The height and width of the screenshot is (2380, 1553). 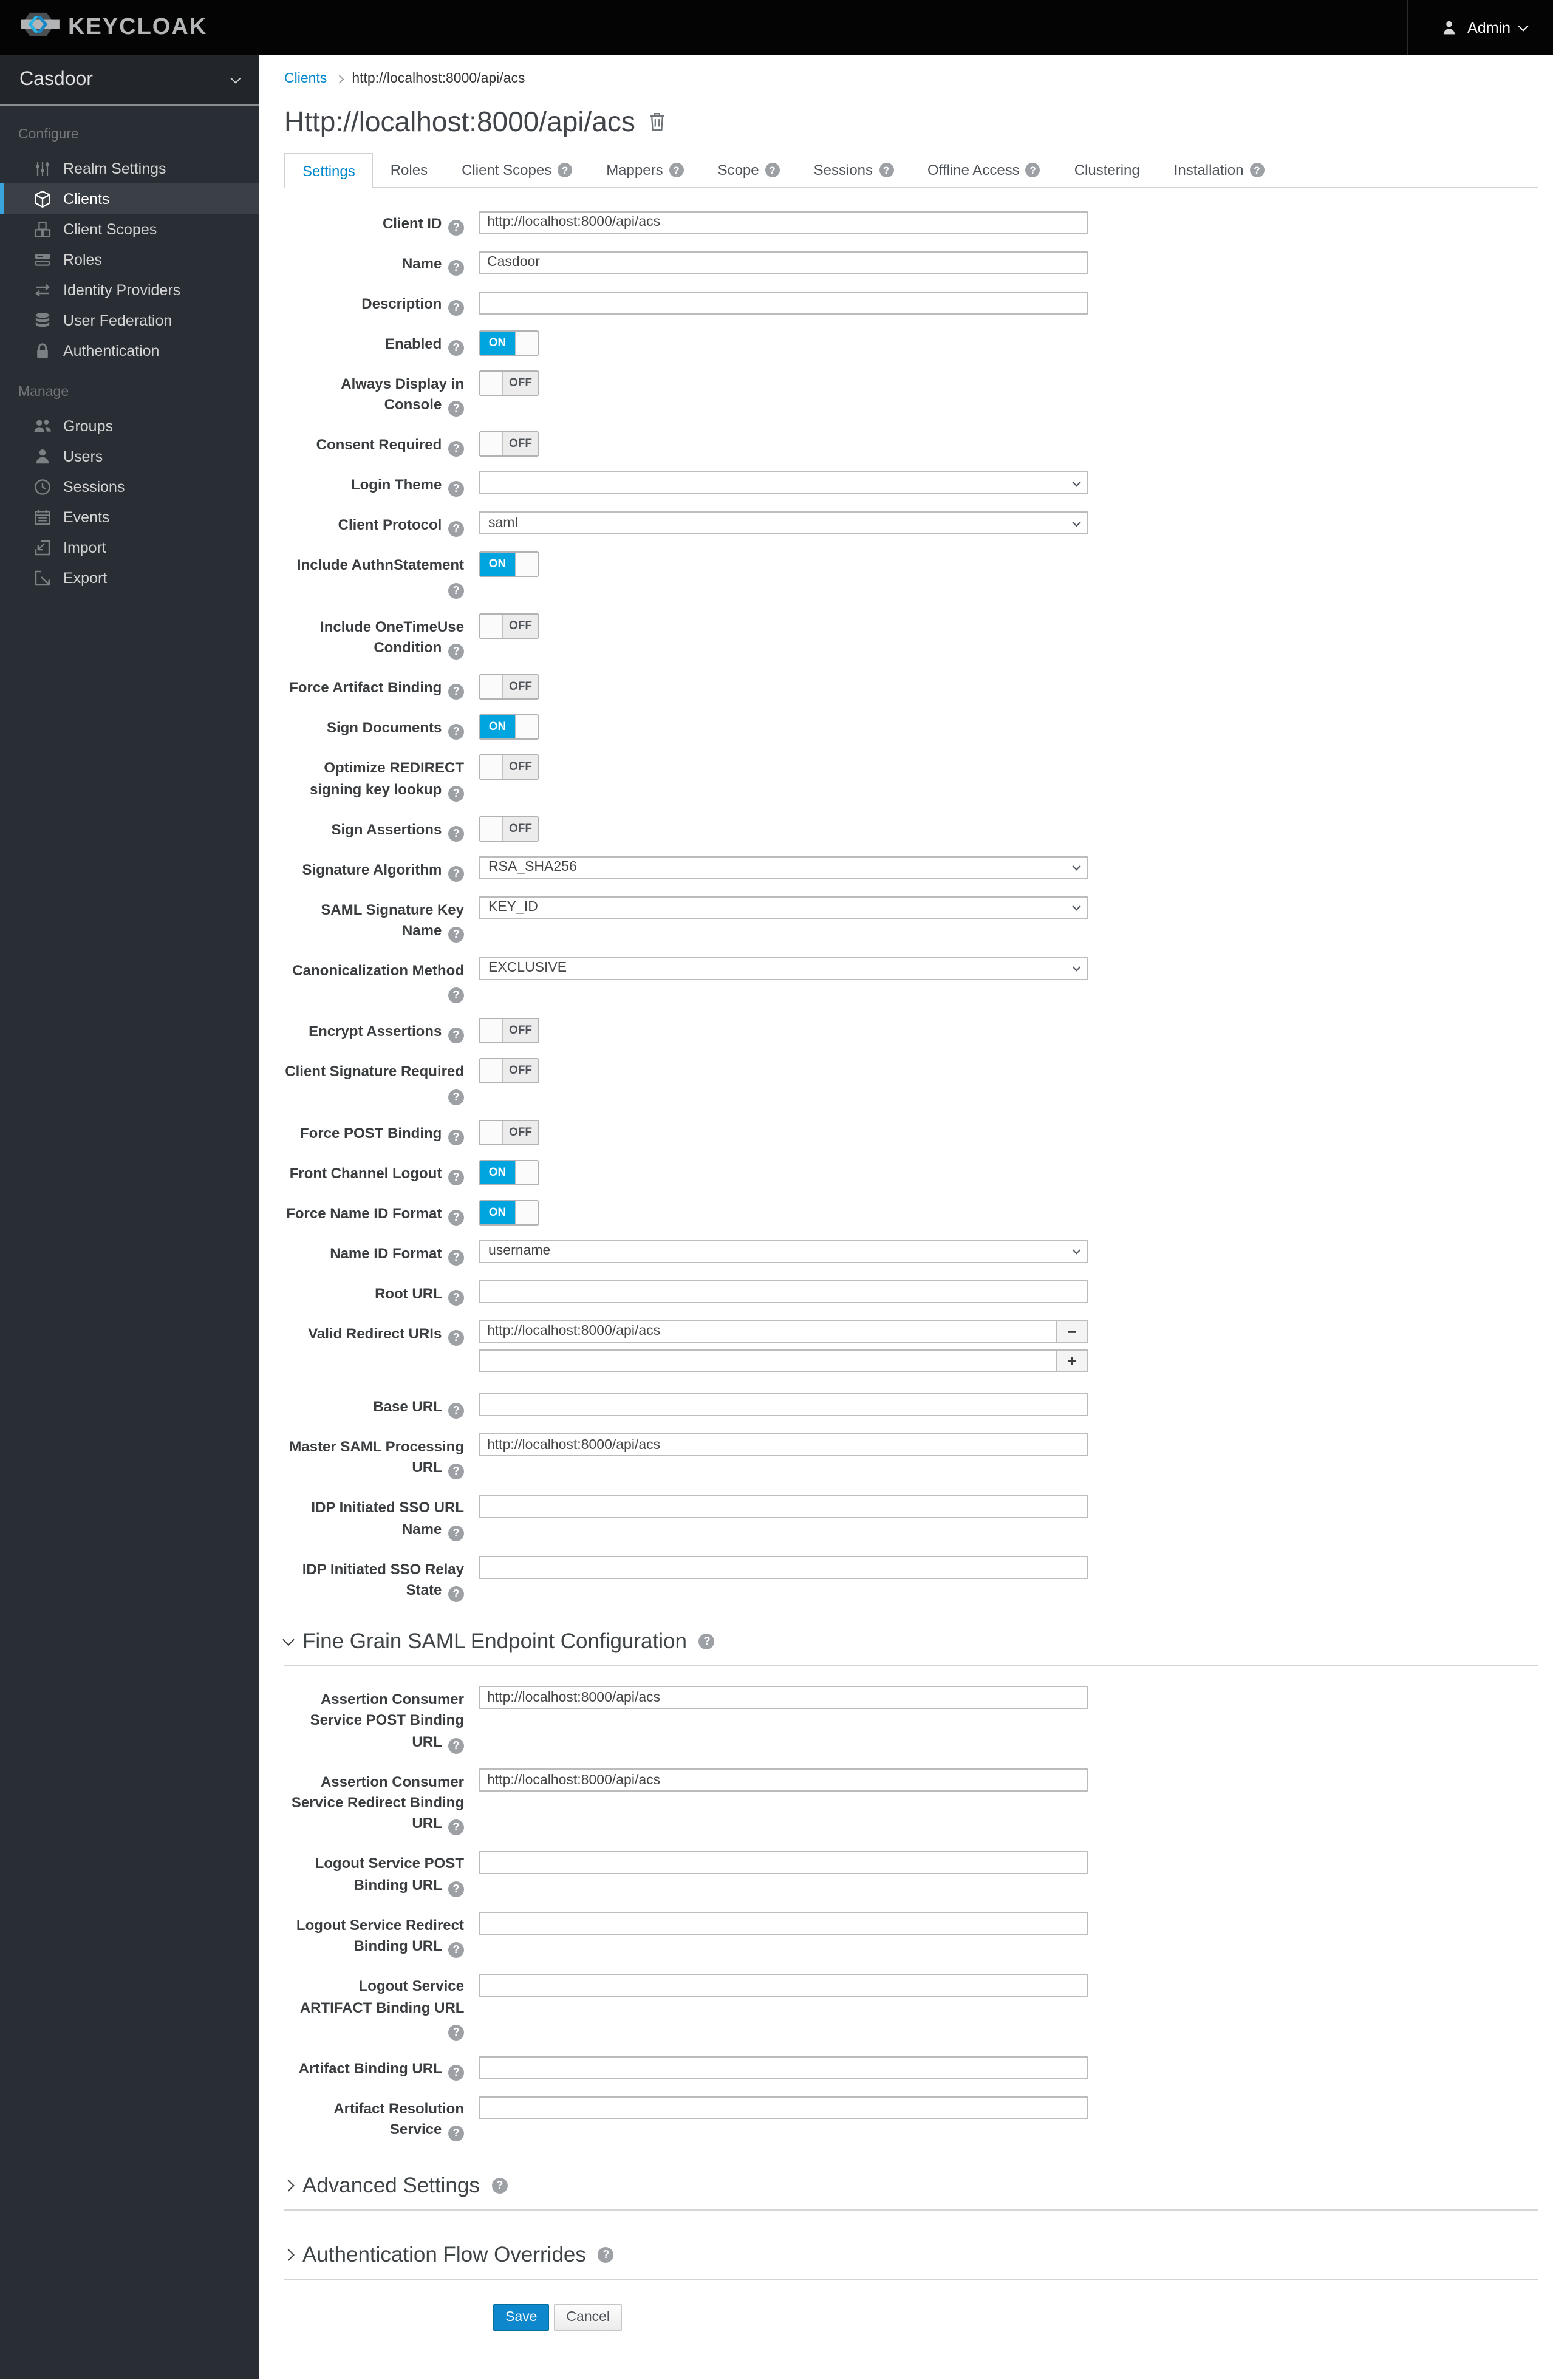 I want to click on tab-clustering: Clustering, so click(x=1107, y=170).